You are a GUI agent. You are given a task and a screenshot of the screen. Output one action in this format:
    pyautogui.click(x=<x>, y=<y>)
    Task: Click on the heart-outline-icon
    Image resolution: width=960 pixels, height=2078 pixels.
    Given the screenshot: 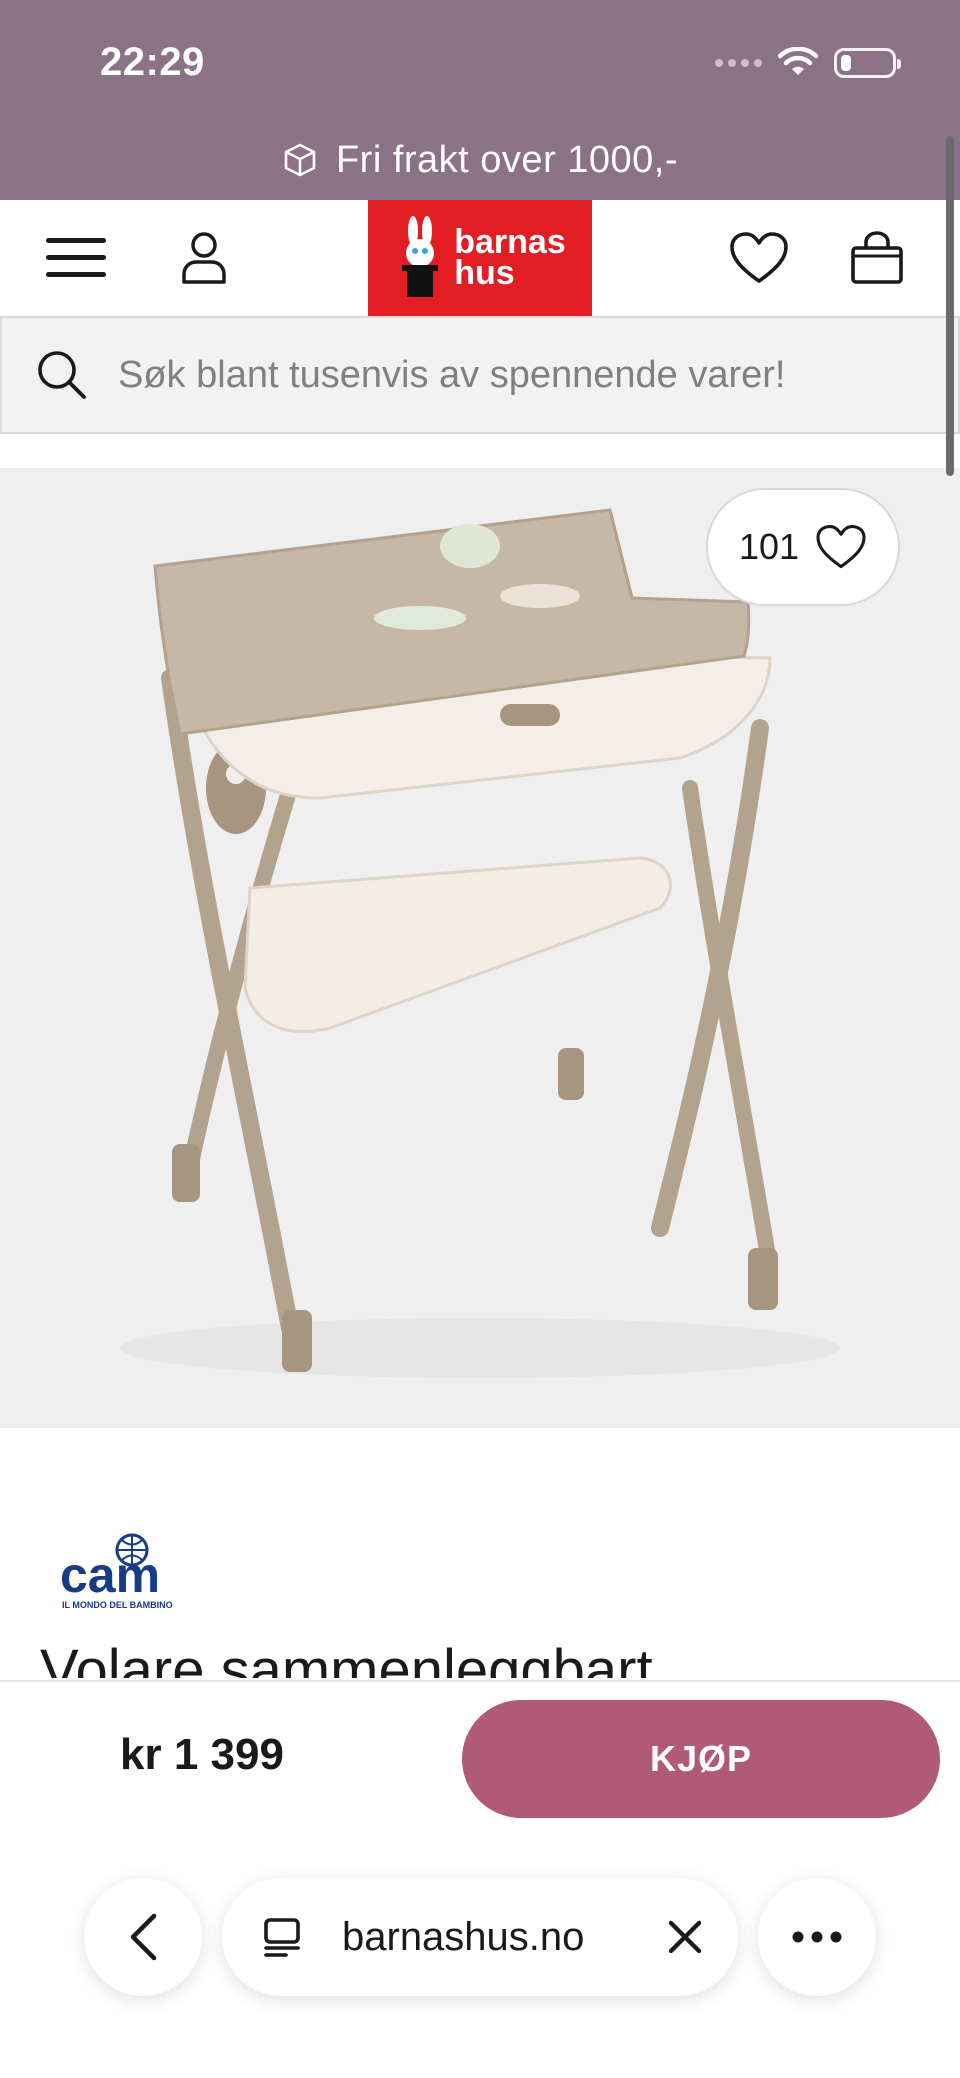 What is the action you would take?
    pyautogui.click(x=841, y=547)
    